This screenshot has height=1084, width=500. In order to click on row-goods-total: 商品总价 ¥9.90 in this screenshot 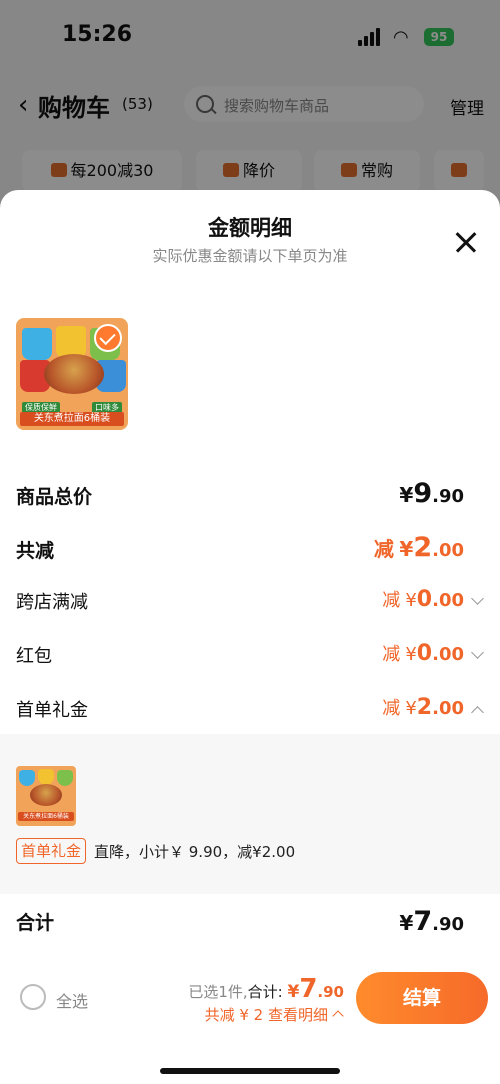, I will do `click(250, 498)`.